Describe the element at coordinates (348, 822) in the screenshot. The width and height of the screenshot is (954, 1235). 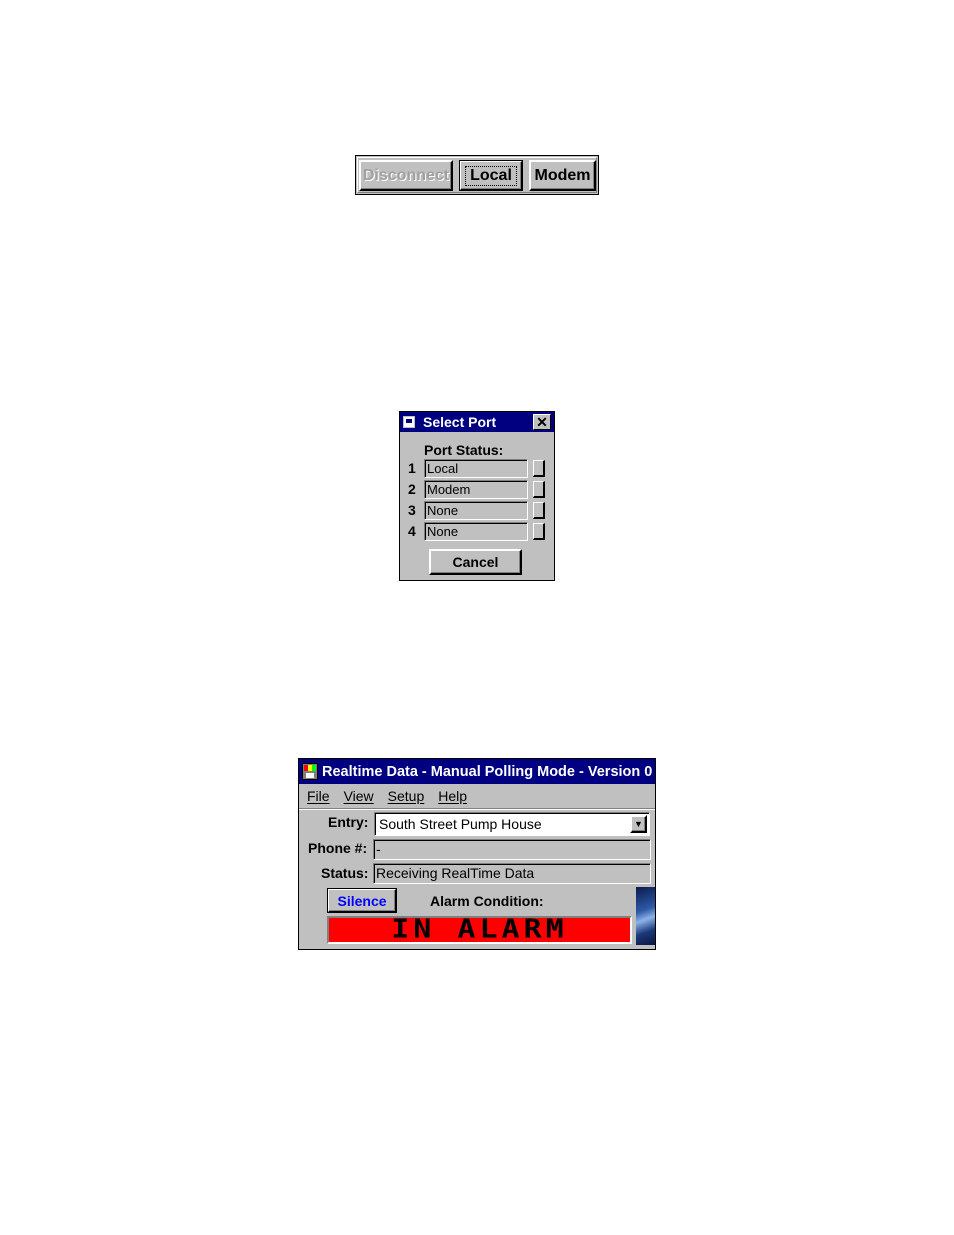
I see `entry-label: Entry:` at that location.